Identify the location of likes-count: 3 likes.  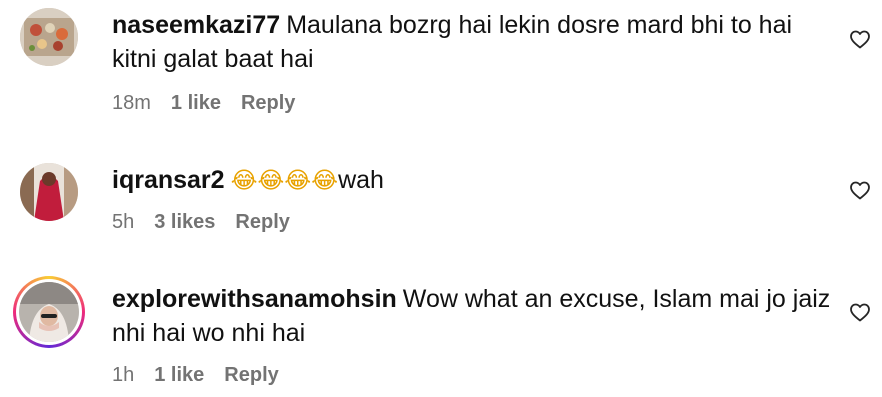
(184, 222).